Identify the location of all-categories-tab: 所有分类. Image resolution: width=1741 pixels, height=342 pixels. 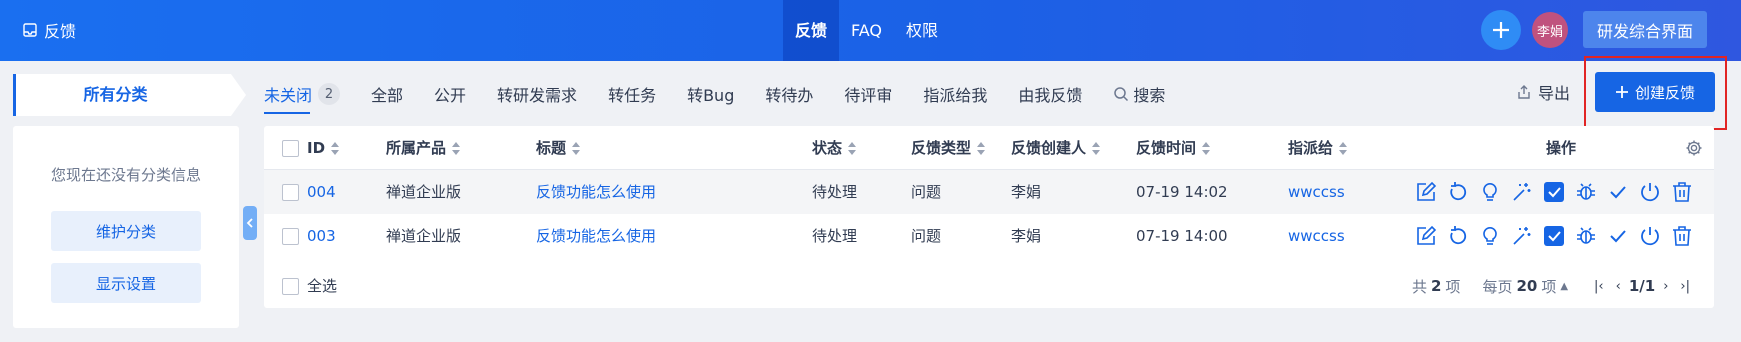
(129, 95).